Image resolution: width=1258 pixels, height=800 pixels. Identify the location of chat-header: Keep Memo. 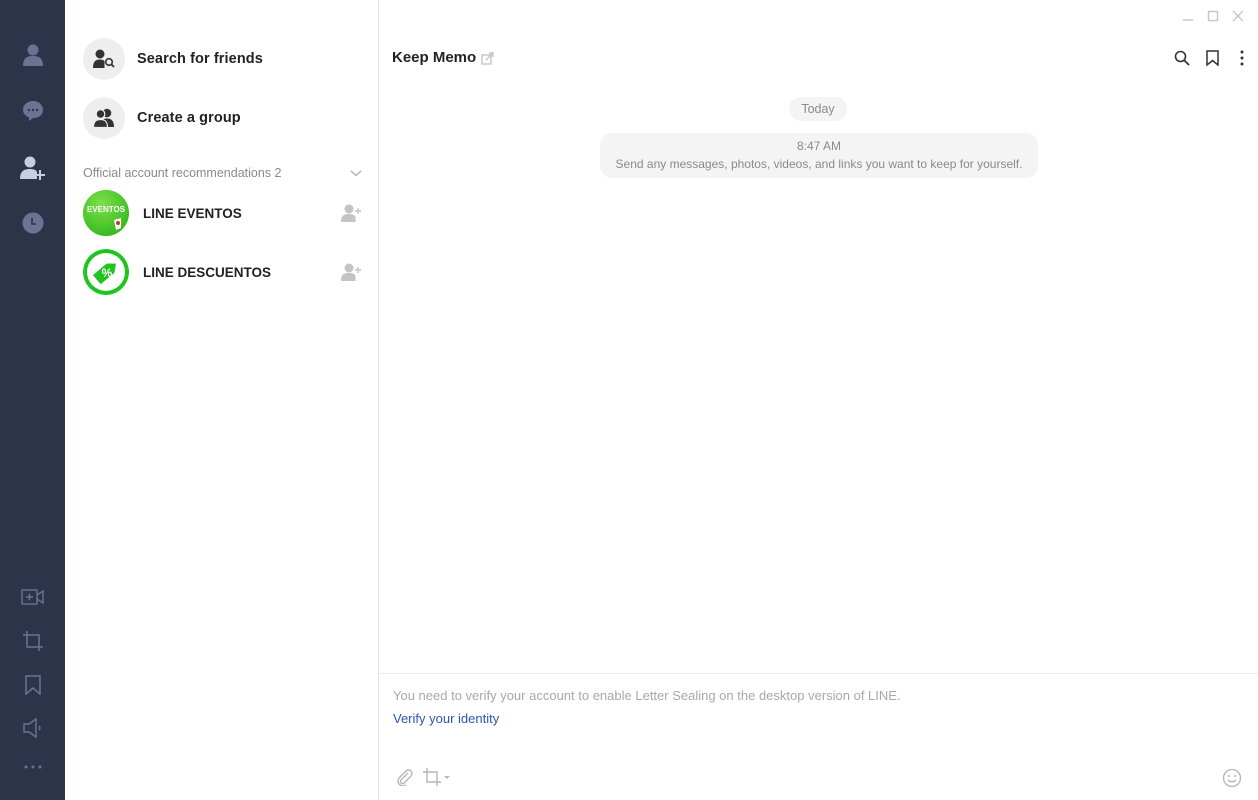
(443, 57).